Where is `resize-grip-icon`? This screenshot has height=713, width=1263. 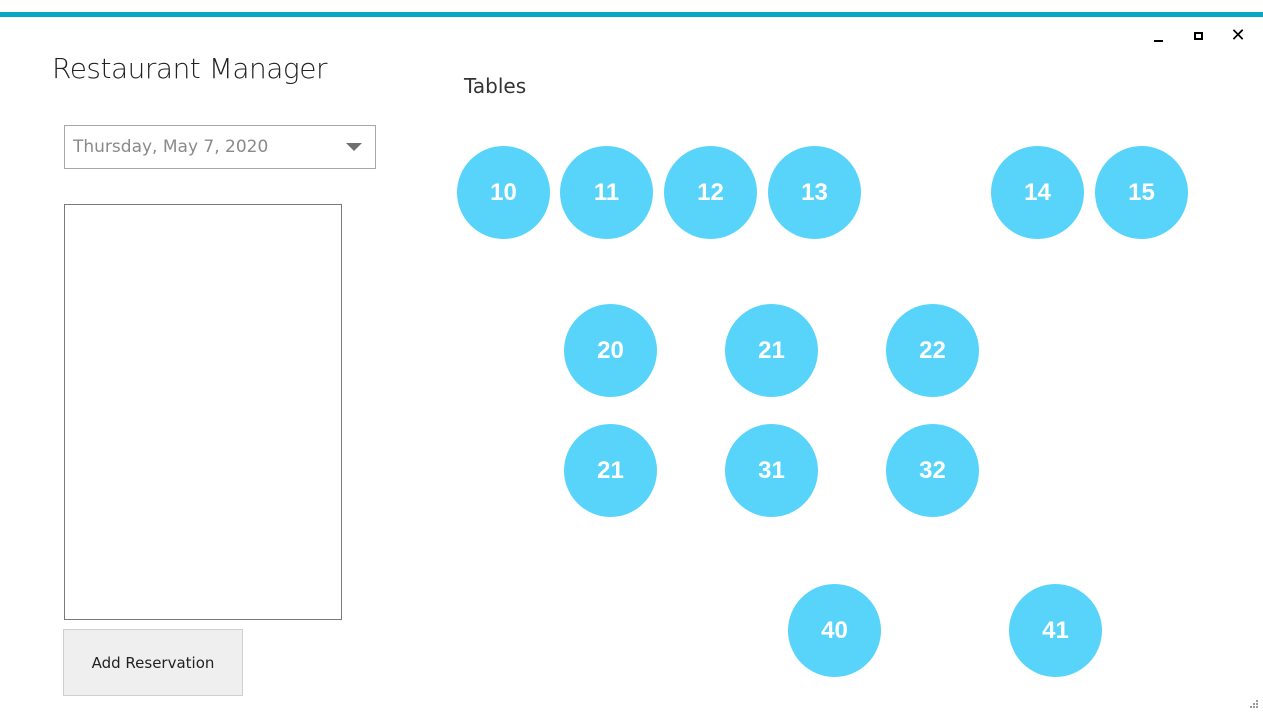 resize-grip-icon is located at coordinates (1254, 704).